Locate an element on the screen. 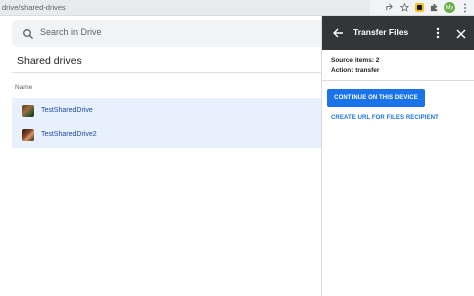 This screenshot has width=474, height=296. share-icon is located at coordinates (389, 7).